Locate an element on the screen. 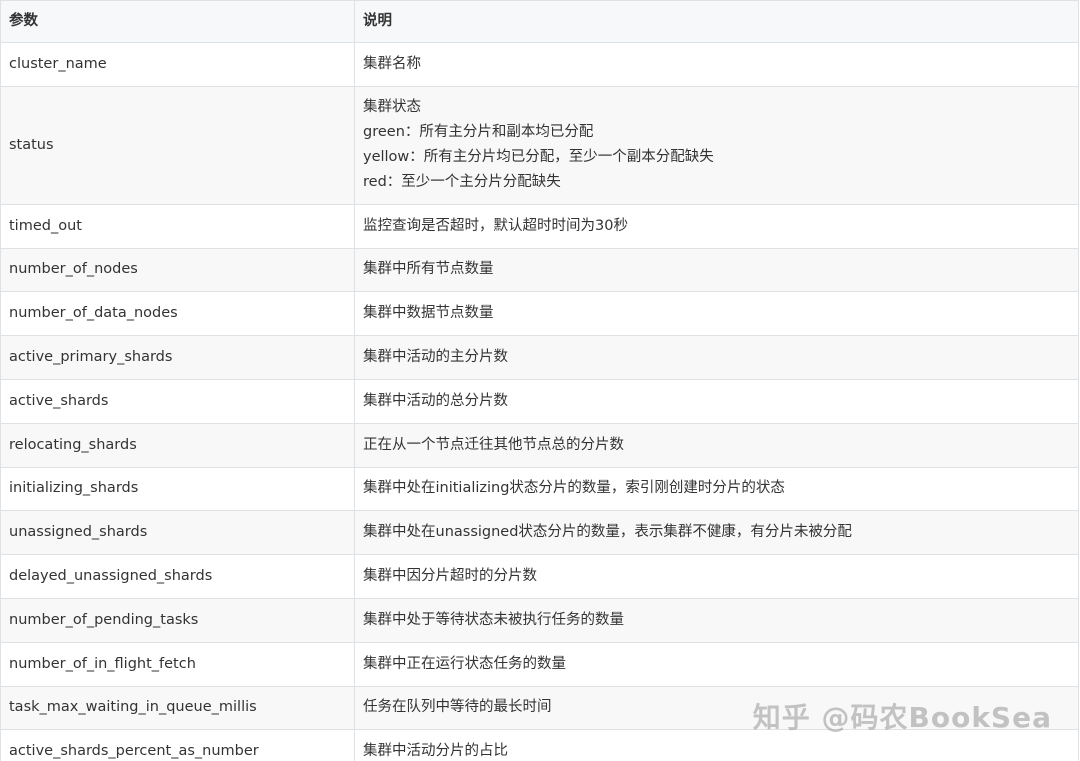  desc-line: 集群中处于等待状态未被执行任务的数量 is located at coordinates (493, 619).